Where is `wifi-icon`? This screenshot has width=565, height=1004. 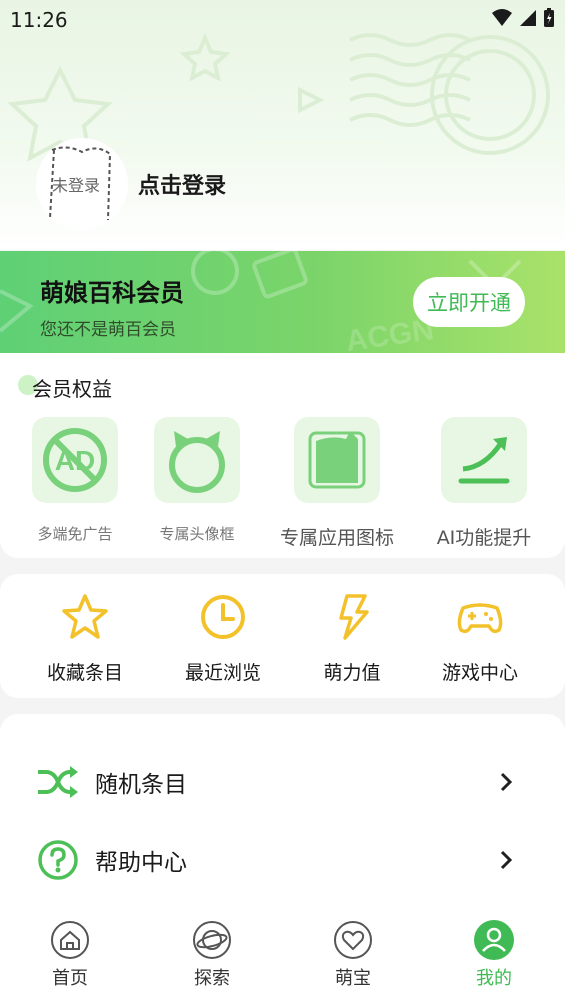 wifi-icon is located at coordinates (502, 17).